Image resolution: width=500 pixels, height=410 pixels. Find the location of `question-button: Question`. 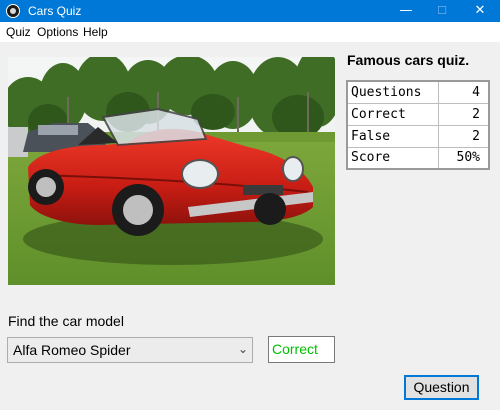

question-button: Question is located at coordinates (441, 387).